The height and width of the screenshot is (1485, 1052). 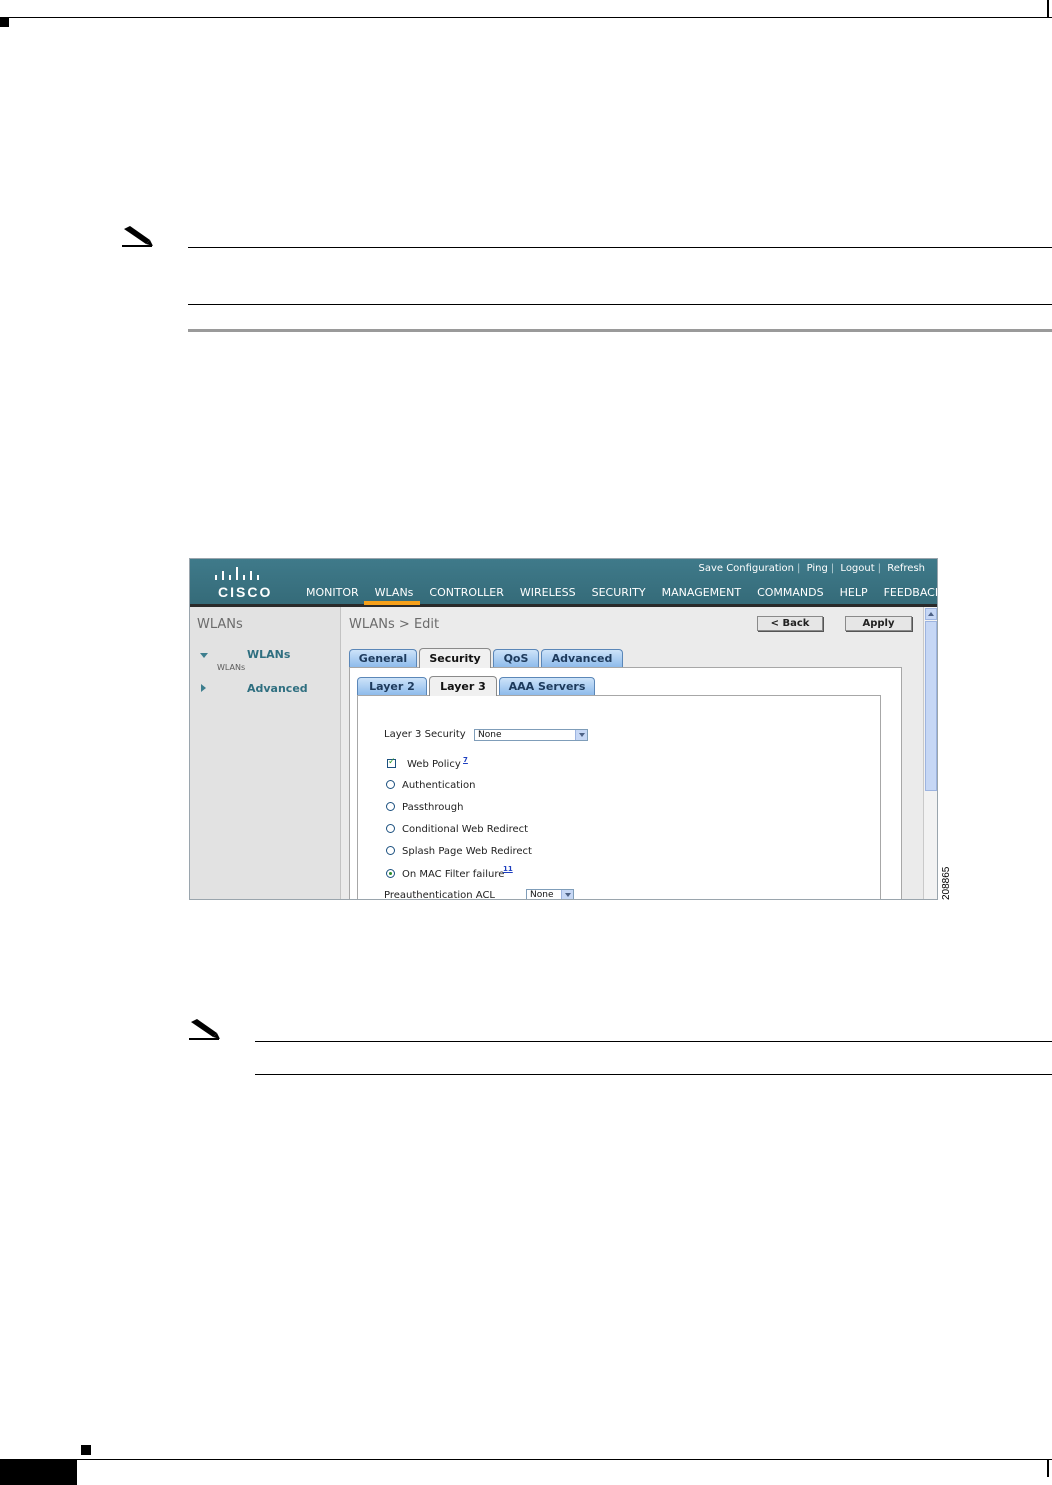 What do you see at coordinates (790, 623) in the screenshot?
I see `back-button: < Back` at bounding box center [790, 623].